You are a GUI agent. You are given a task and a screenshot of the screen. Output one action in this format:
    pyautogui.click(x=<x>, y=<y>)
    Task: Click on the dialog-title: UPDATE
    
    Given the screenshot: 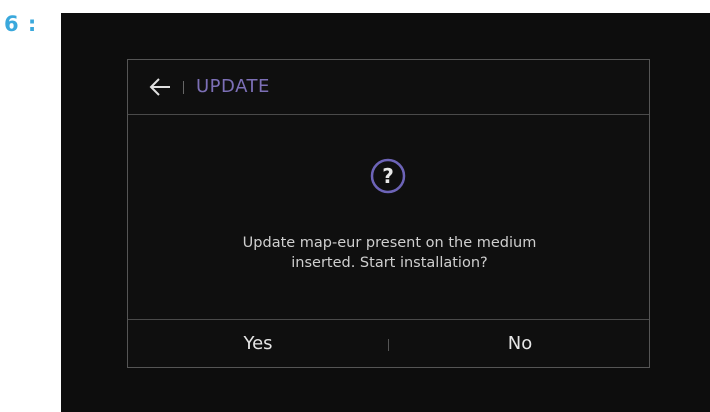 What is the action you would take?
    pyautogui.click(x=233, y=86)
    